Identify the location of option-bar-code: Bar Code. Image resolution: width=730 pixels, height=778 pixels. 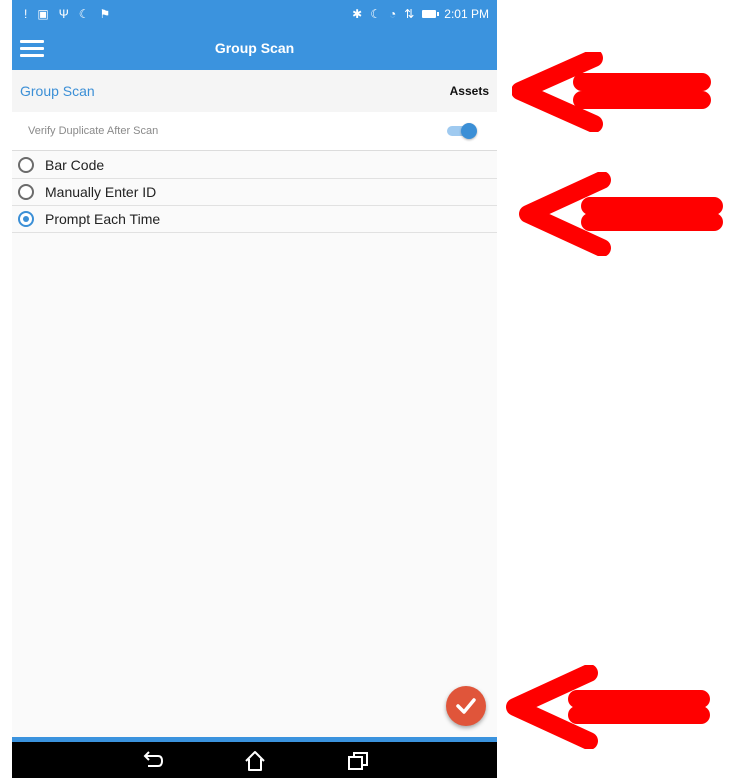
(254, 165).